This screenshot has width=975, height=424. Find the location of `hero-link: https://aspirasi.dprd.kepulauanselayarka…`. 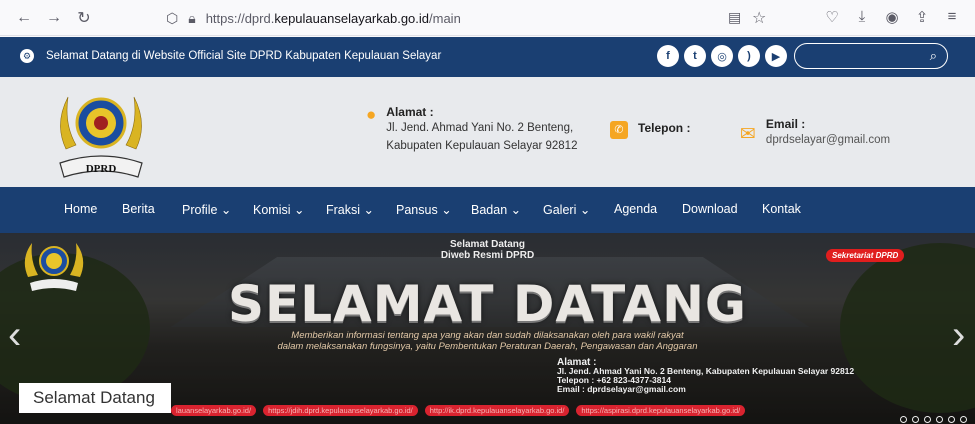

hero-link: https://aspirasi.dprd.kepulauanselayarka… is located at coordinates (661, 410).